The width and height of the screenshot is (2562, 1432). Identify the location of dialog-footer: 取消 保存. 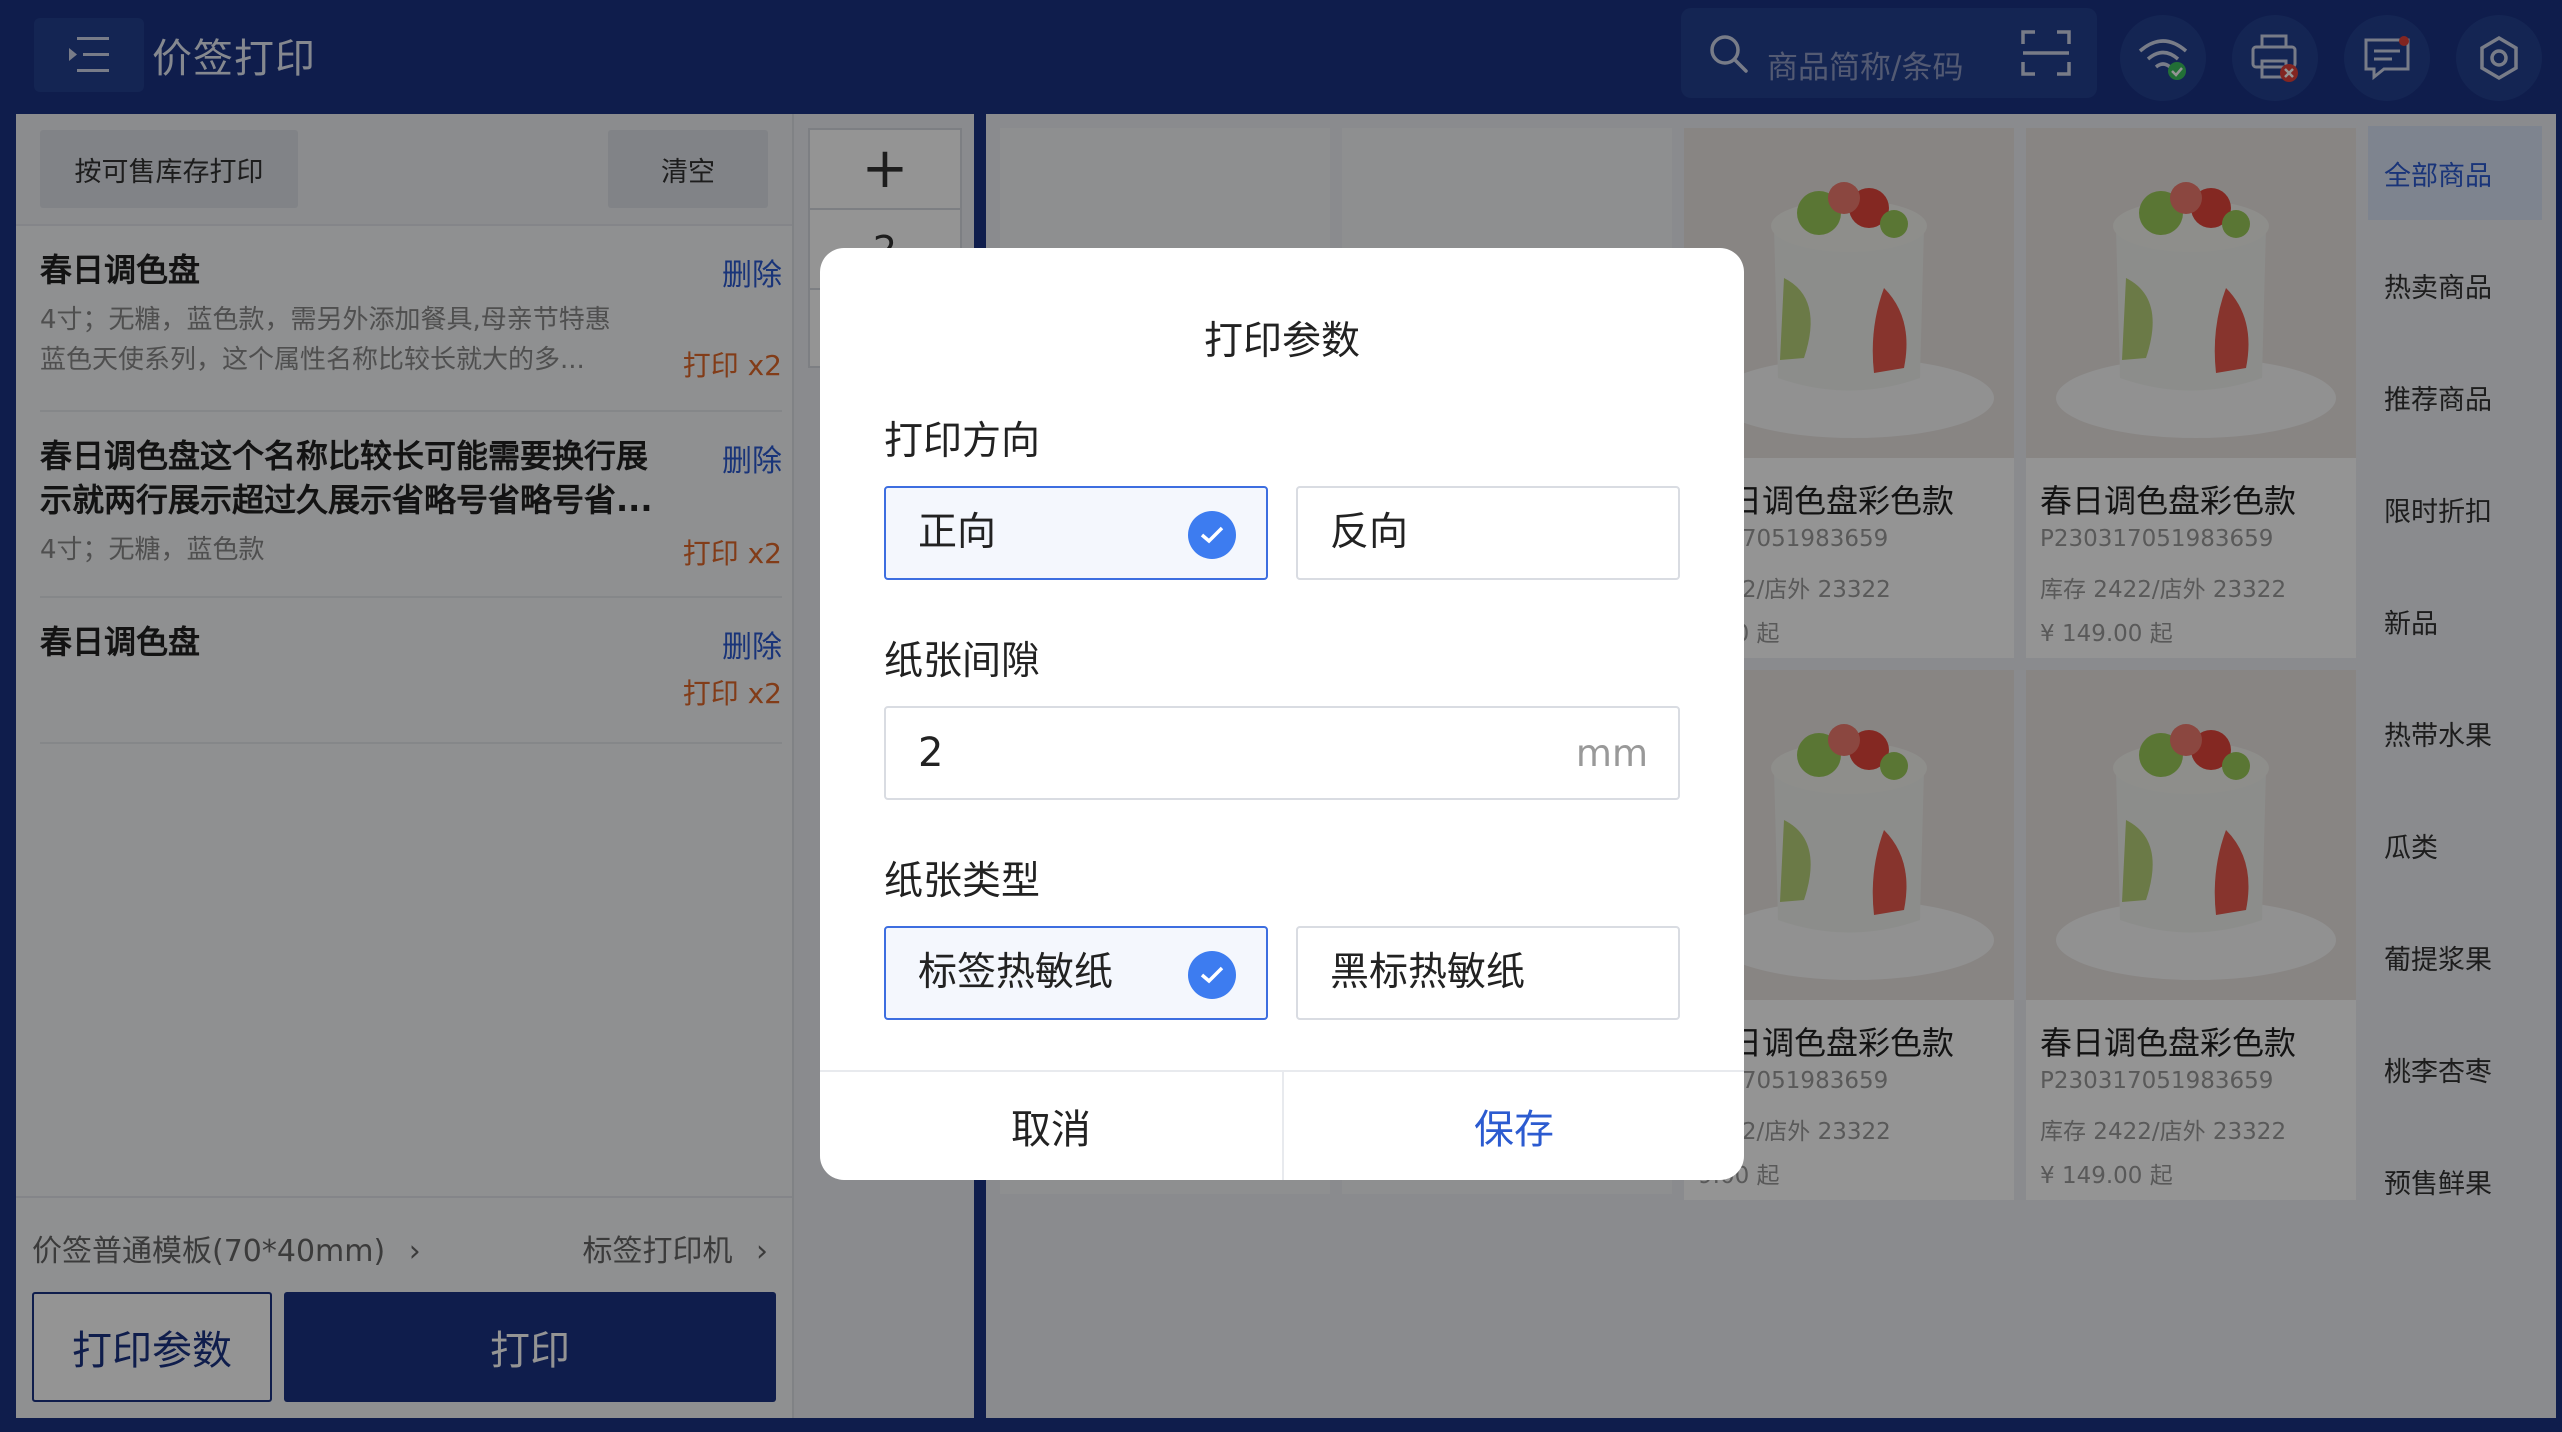
(1282, 1125).